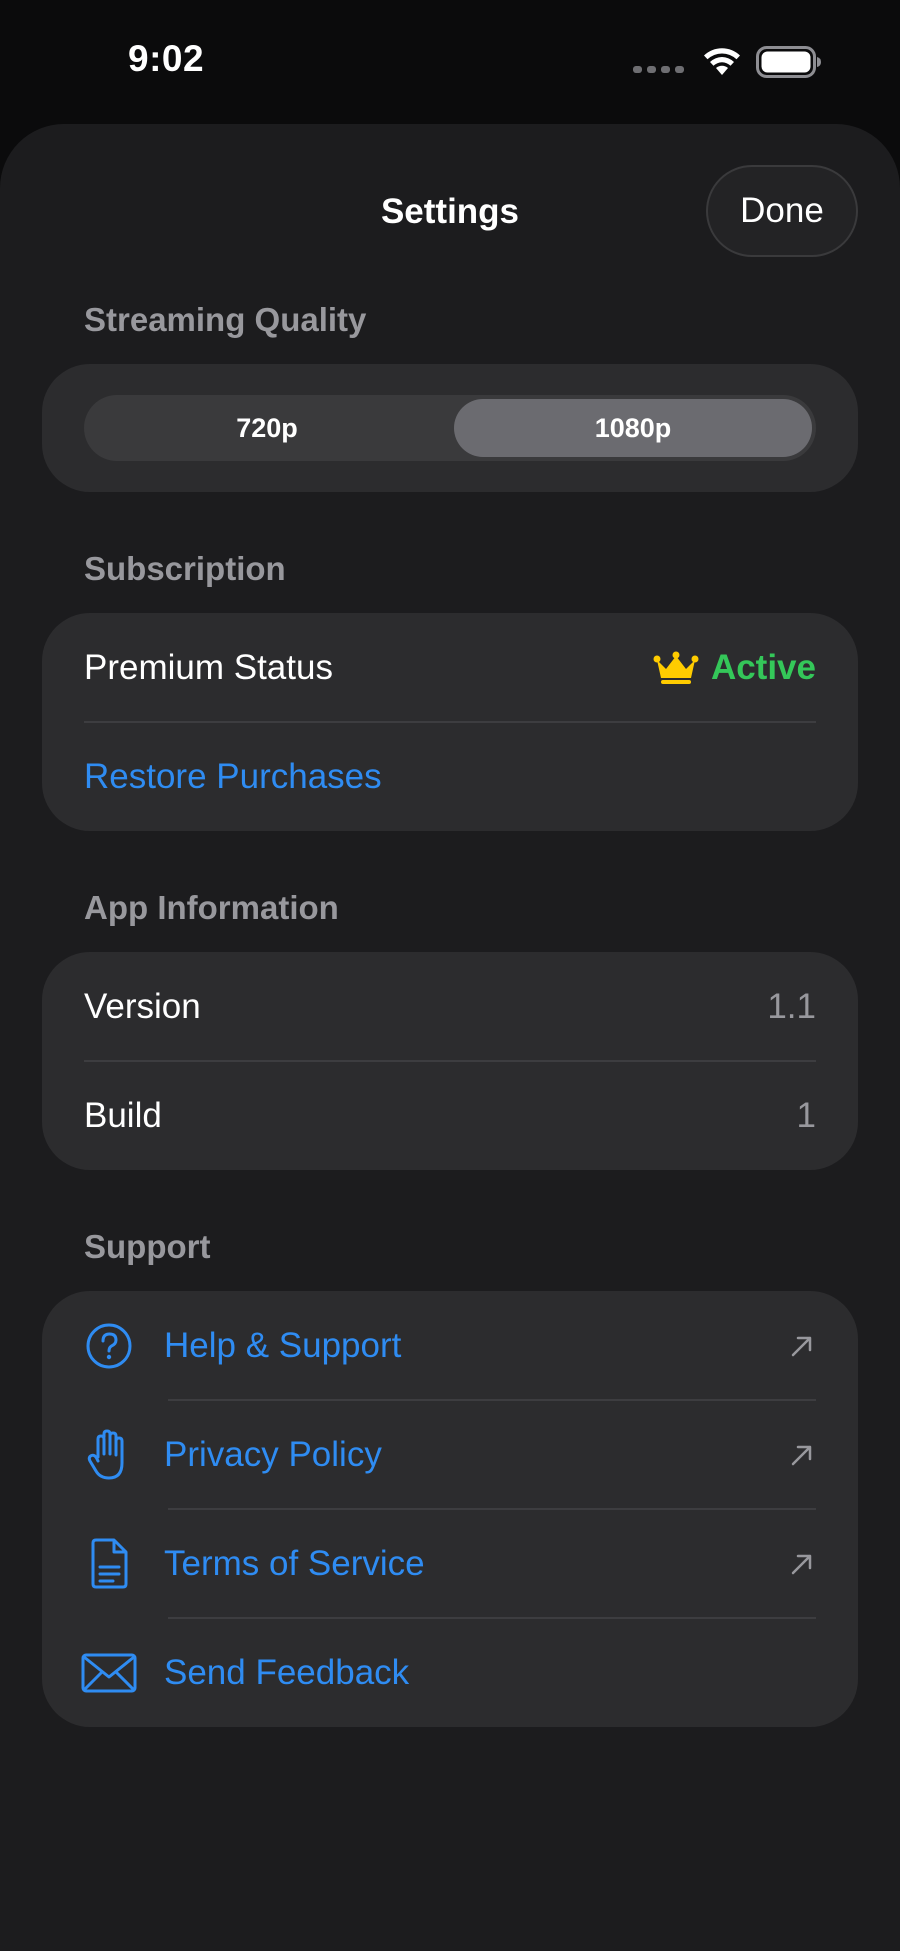 The width and height of the screenshot is (900, 1951). Describe the element at coordinates (283, 1345) in the screenshot. I see `help-support-label: Help & Support` at that location.